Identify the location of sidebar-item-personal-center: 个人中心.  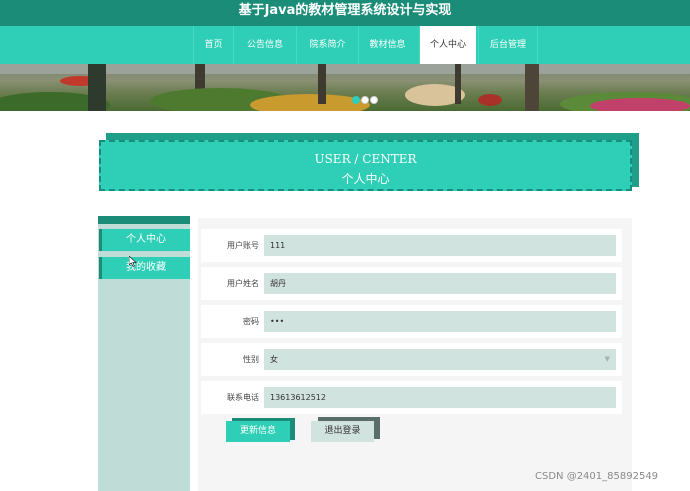
(144, 240).